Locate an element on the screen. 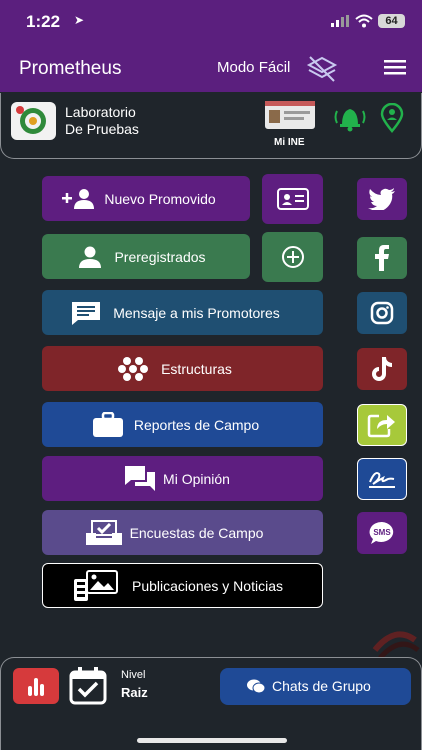 Image resolution: width=422 pixels, height=750 pixels. org-name: Laboratorio De Pruebas is located at coordinates (102, 121).